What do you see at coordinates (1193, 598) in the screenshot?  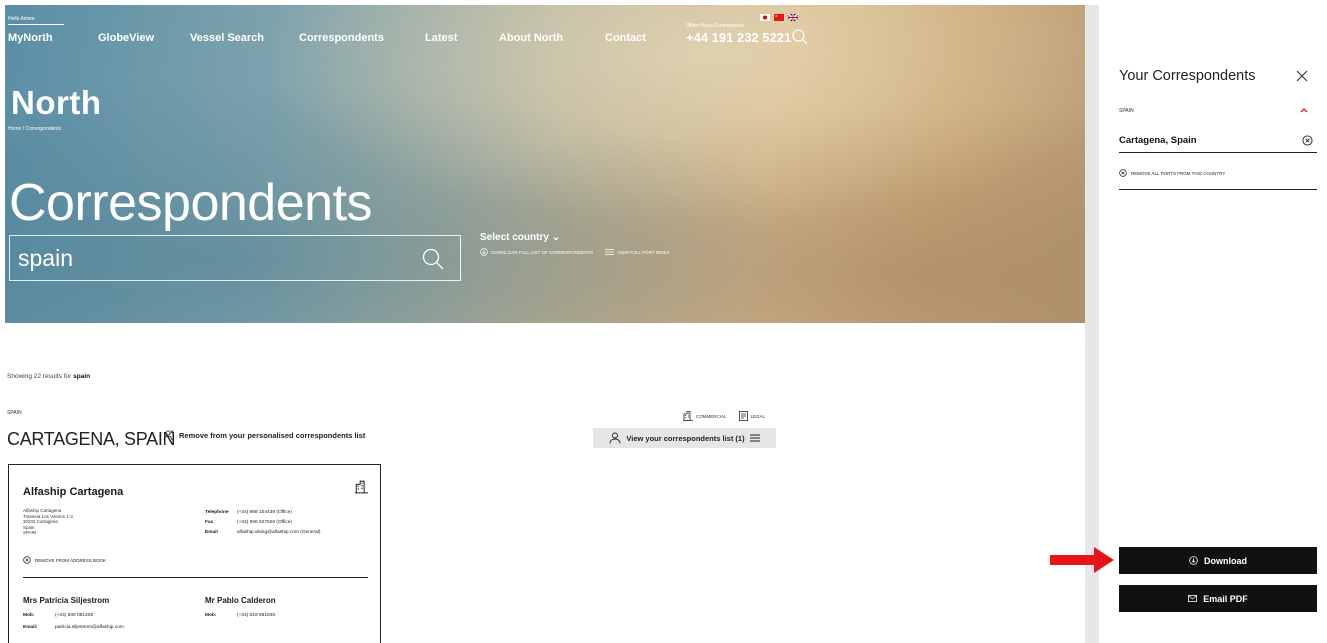 I see `envelope-icon` at bounding box center [1193, 598].